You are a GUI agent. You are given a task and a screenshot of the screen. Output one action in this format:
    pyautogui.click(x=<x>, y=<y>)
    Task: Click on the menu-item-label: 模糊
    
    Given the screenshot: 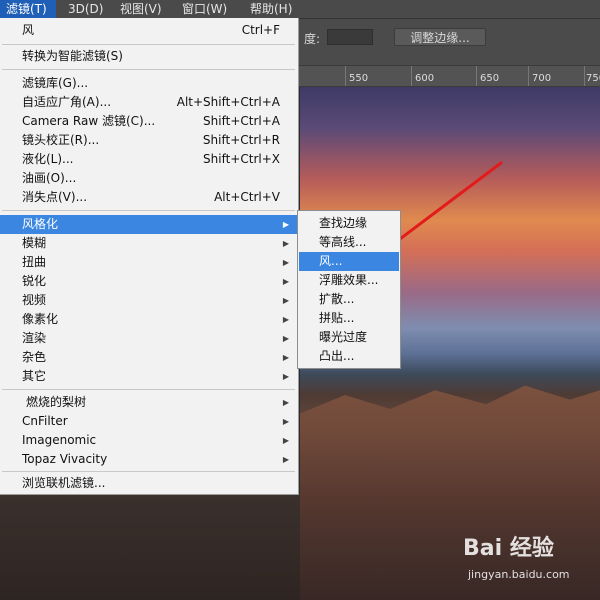 What is the action you would take?
    pyautogui.click(x=34, y=243)
    